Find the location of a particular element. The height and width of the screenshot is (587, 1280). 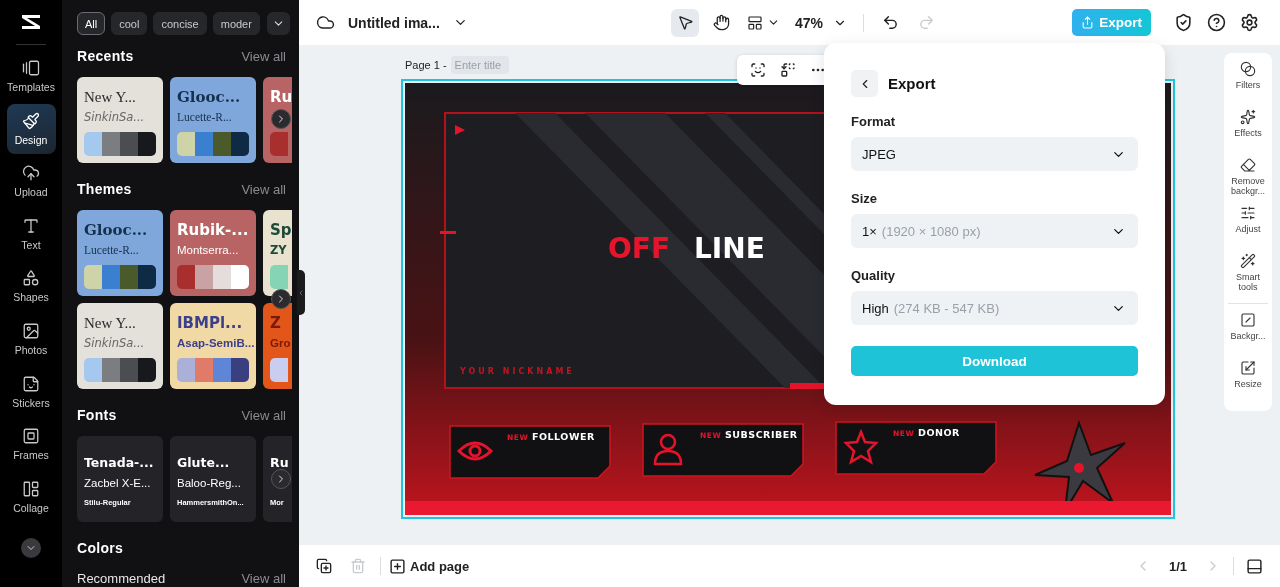

filter-chip: cool is located at coordinates (129, 23).